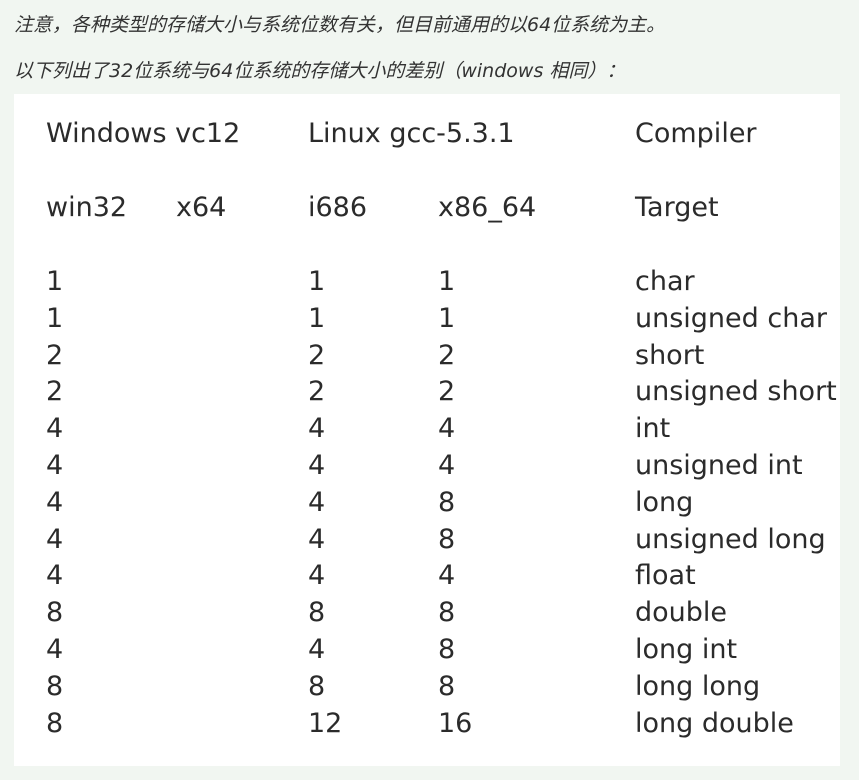  Describe the element at coordinates (447, 502) in the screenshot. I see `row-6-x86-64: 8` at that location.